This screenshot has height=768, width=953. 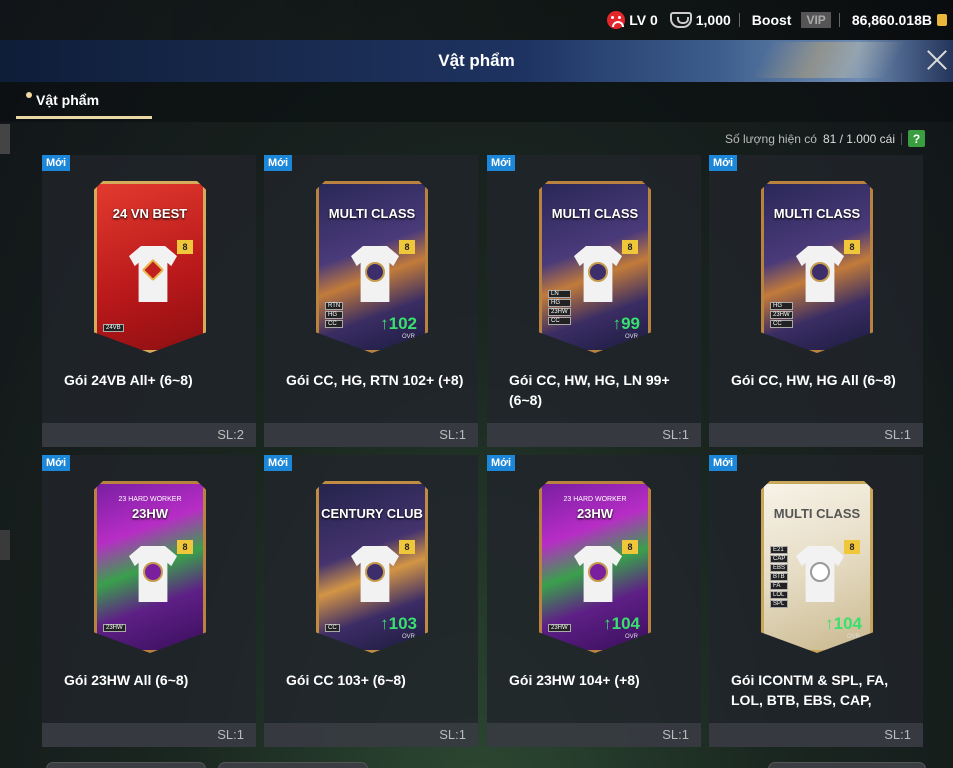 I want to click on icon-emblem-icon, so click(x=820, y=572).